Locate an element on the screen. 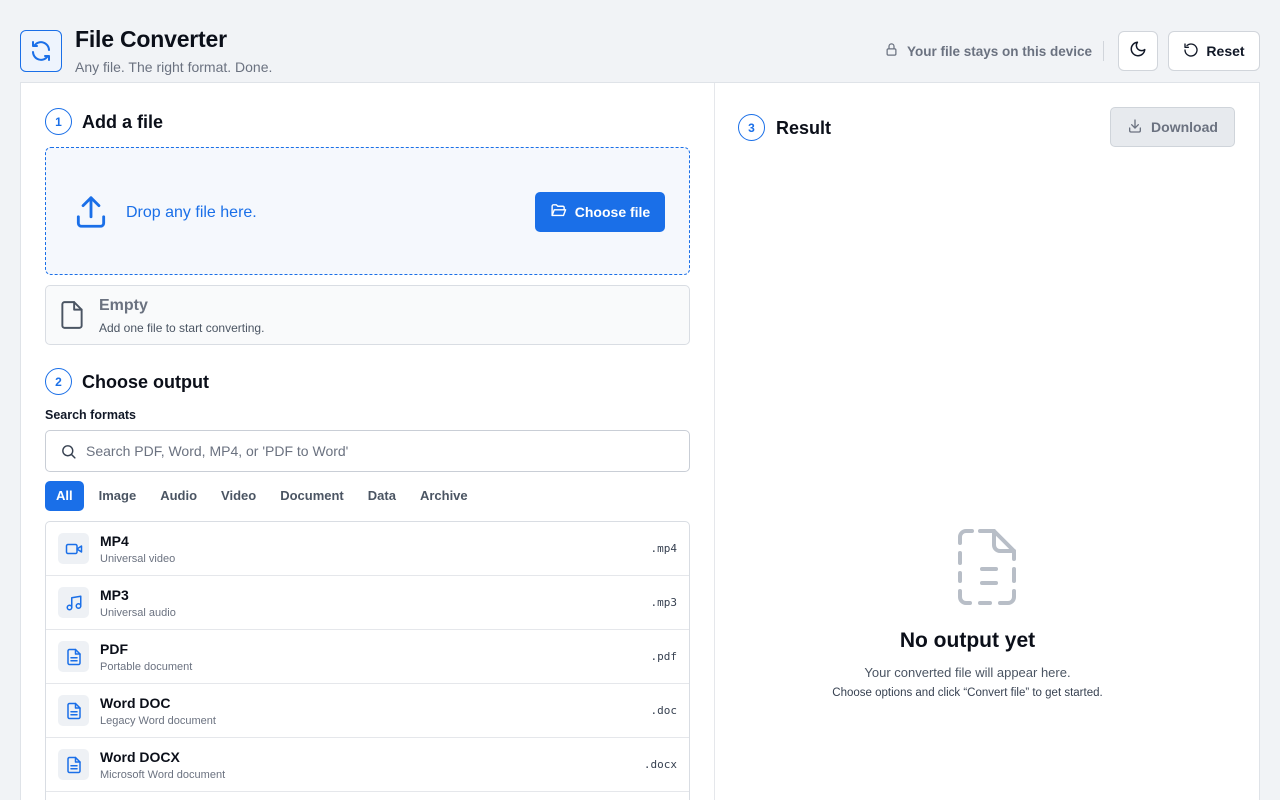  refresh-logo-icon is located at coordinates (41, 51).